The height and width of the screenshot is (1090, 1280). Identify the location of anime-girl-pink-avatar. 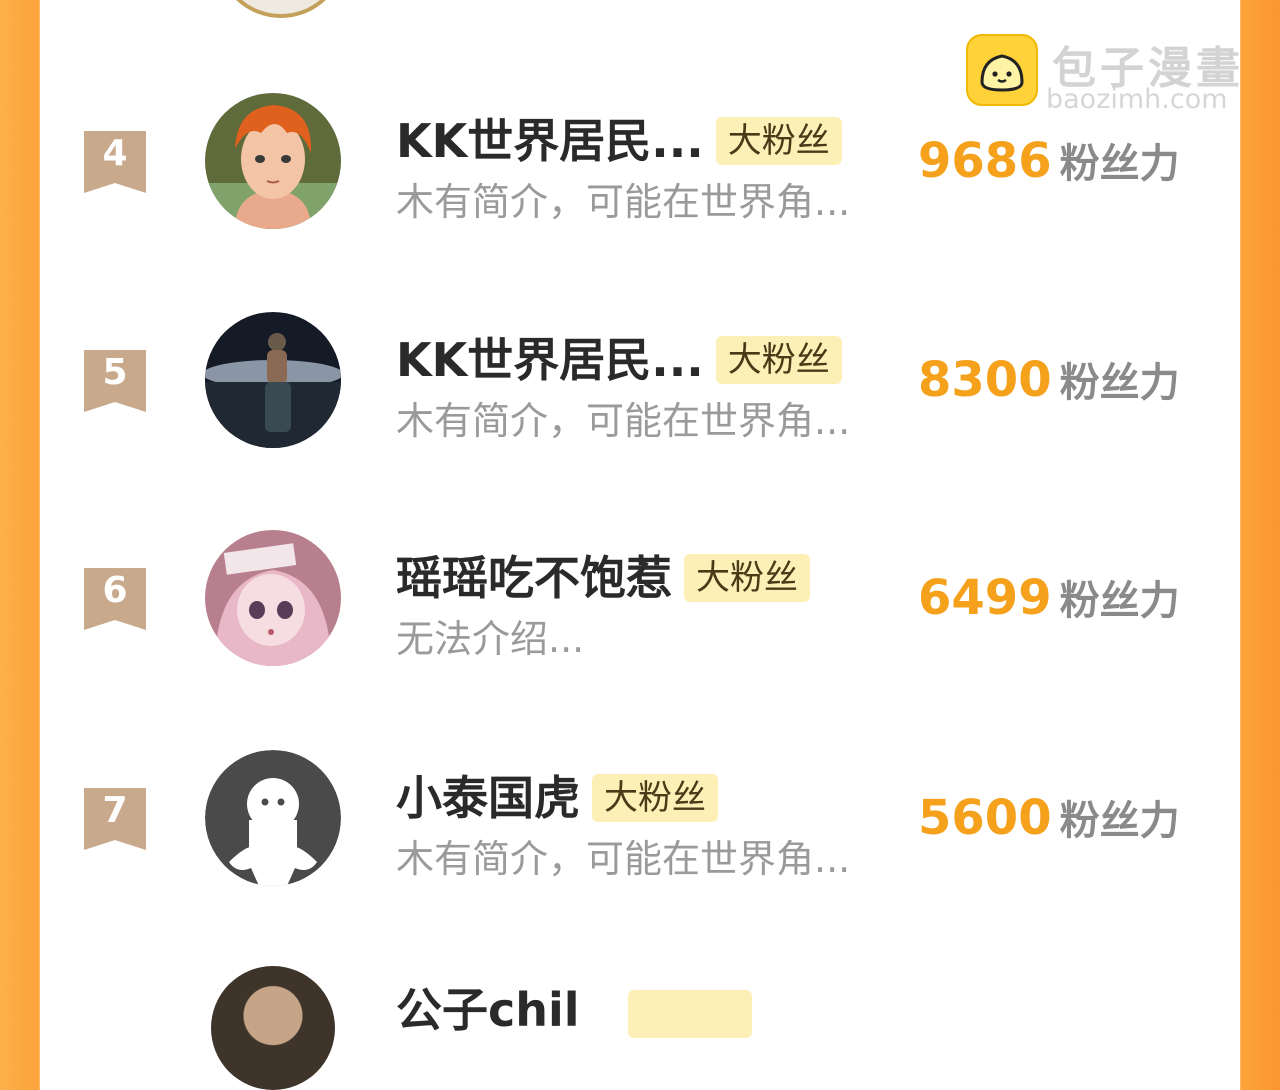
(273, 598).